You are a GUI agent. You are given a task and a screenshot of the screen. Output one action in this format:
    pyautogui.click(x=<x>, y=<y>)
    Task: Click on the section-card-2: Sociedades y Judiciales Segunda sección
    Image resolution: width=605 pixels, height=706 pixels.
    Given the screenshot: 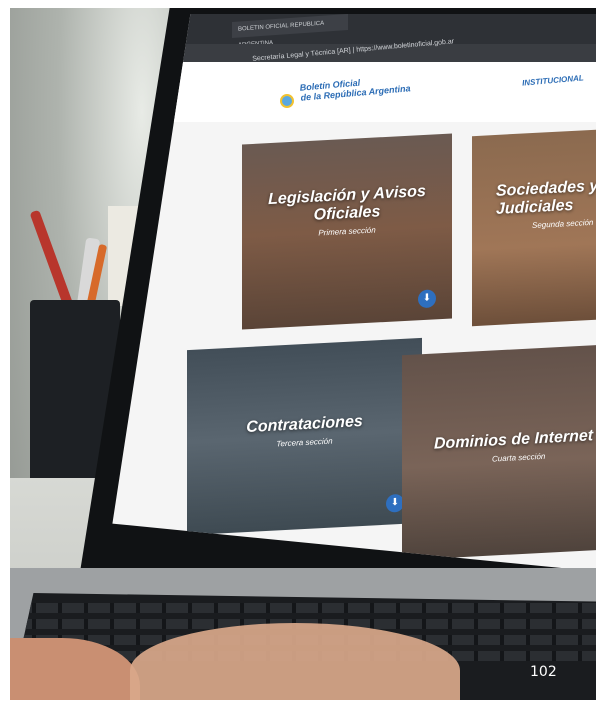 What is the action you would take?
    pyautogui.click(x=534, y=227)
    